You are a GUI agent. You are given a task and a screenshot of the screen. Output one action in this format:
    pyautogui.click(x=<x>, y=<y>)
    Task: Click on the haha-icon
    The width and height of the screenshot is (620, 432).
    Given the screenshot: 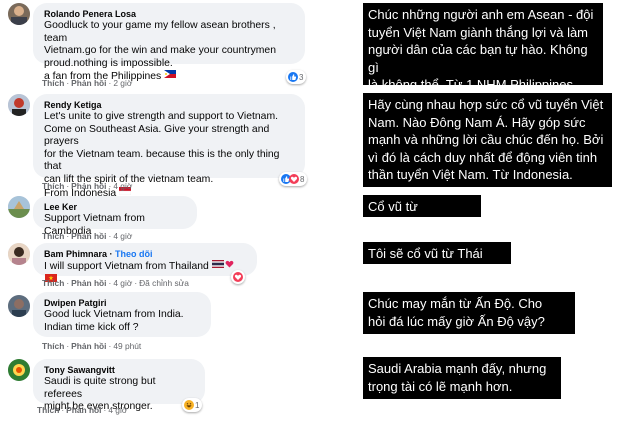 What is the action you would take?
    pyautogui.click(x=189, y=405)
    